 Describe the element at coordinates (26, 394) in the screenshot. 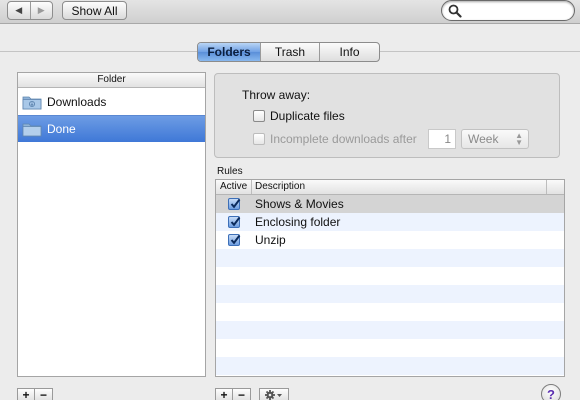

I see `add-folder-button: +` at that location.